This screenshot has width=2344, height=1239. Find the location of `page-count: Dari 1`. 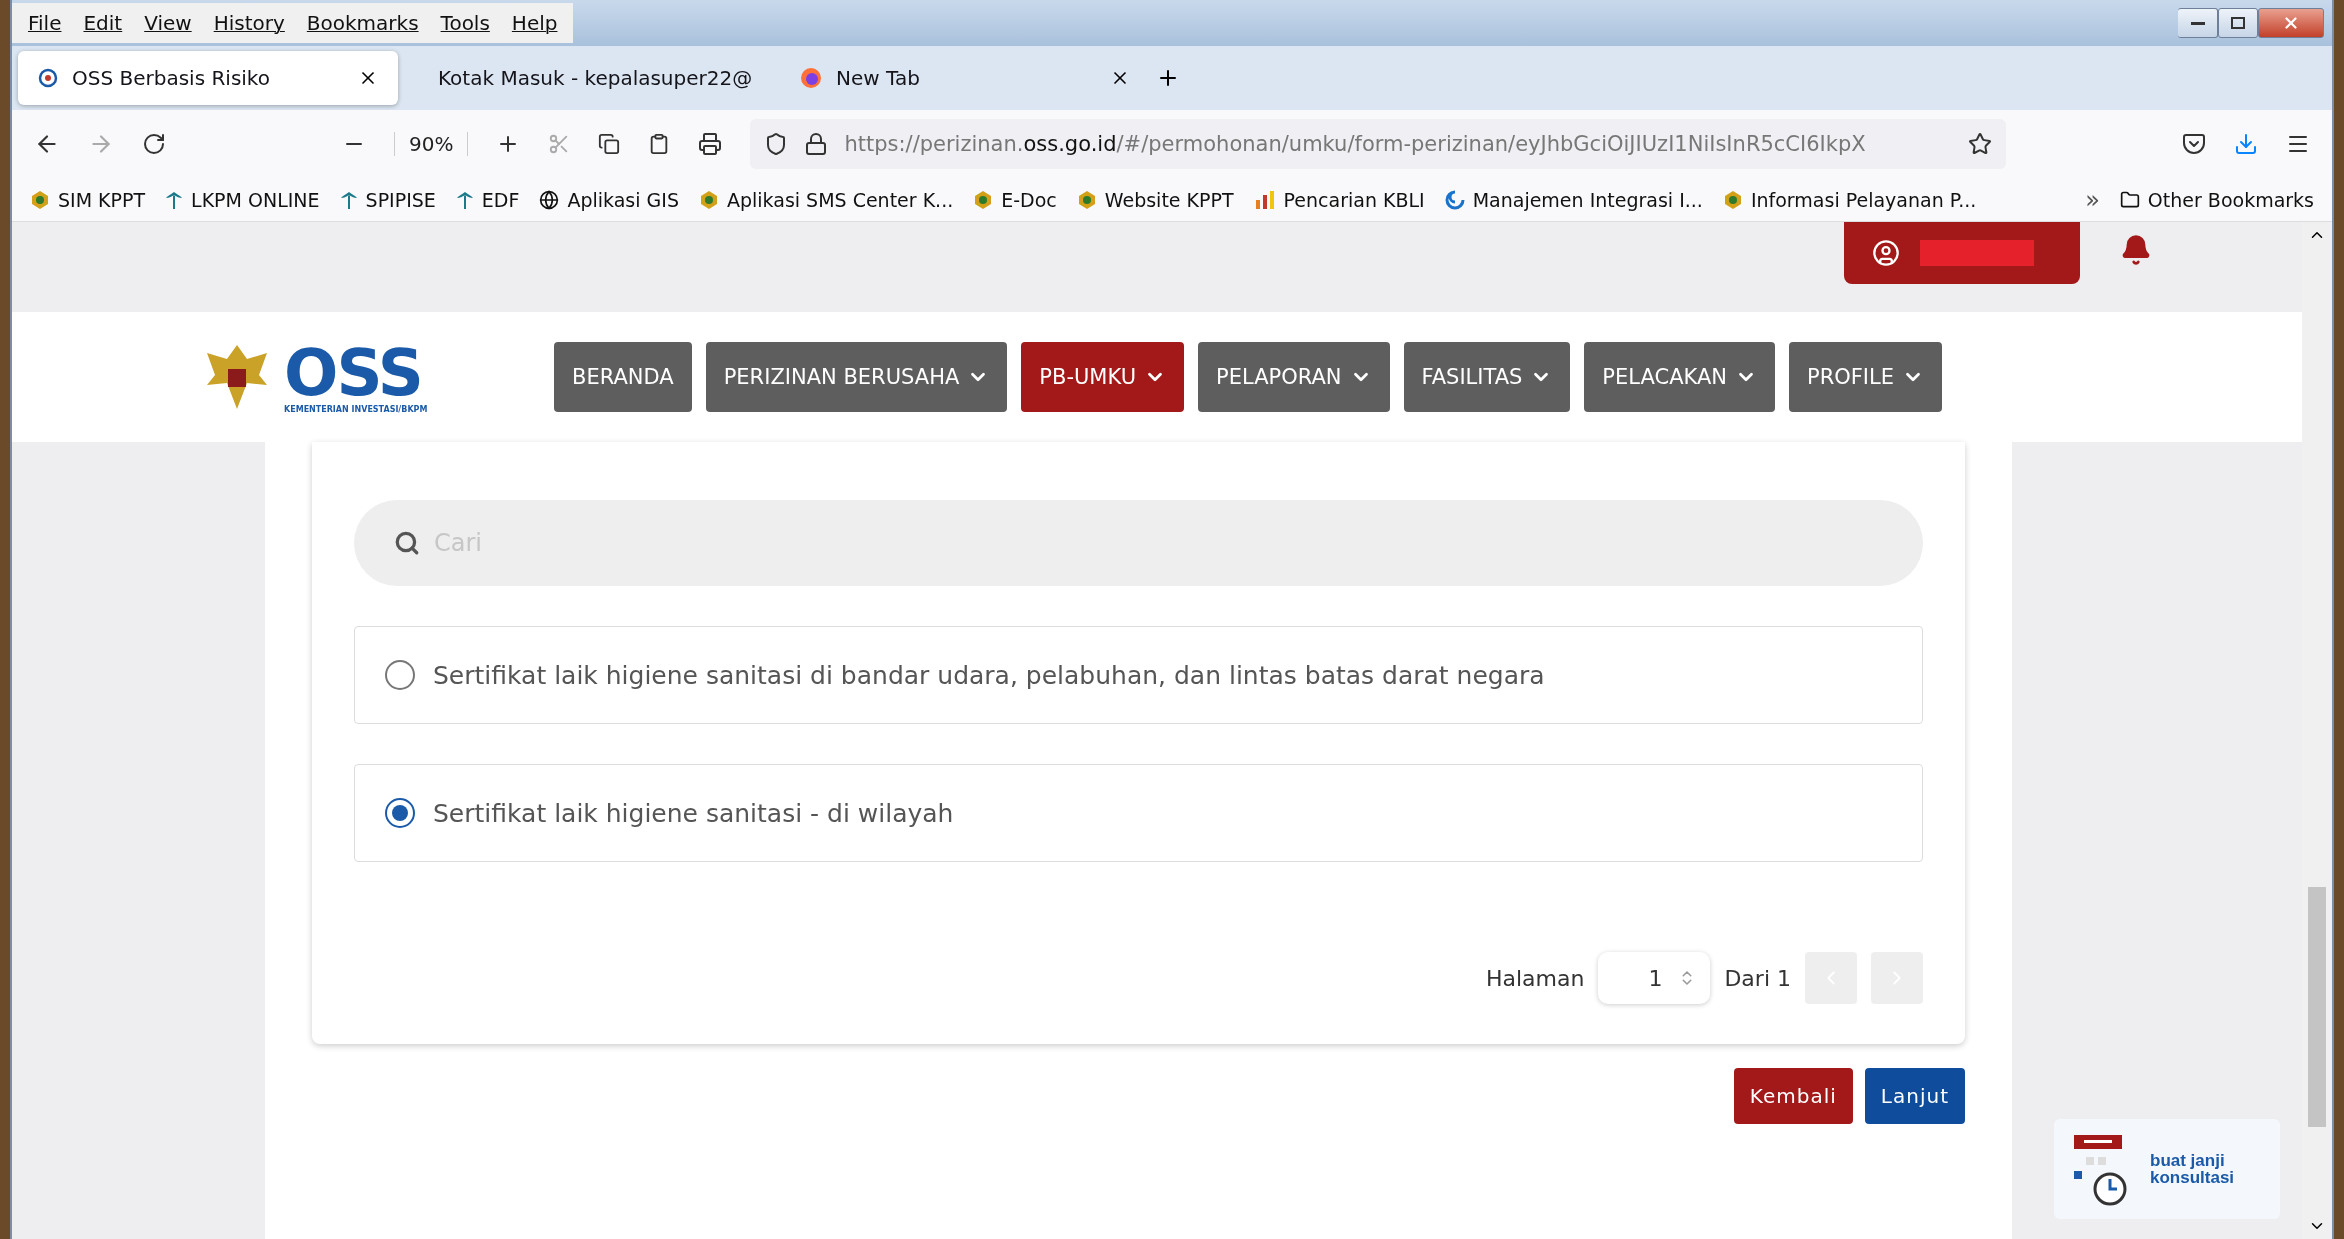

page-count: Dari 1 is located at coordinates (1757, 978).